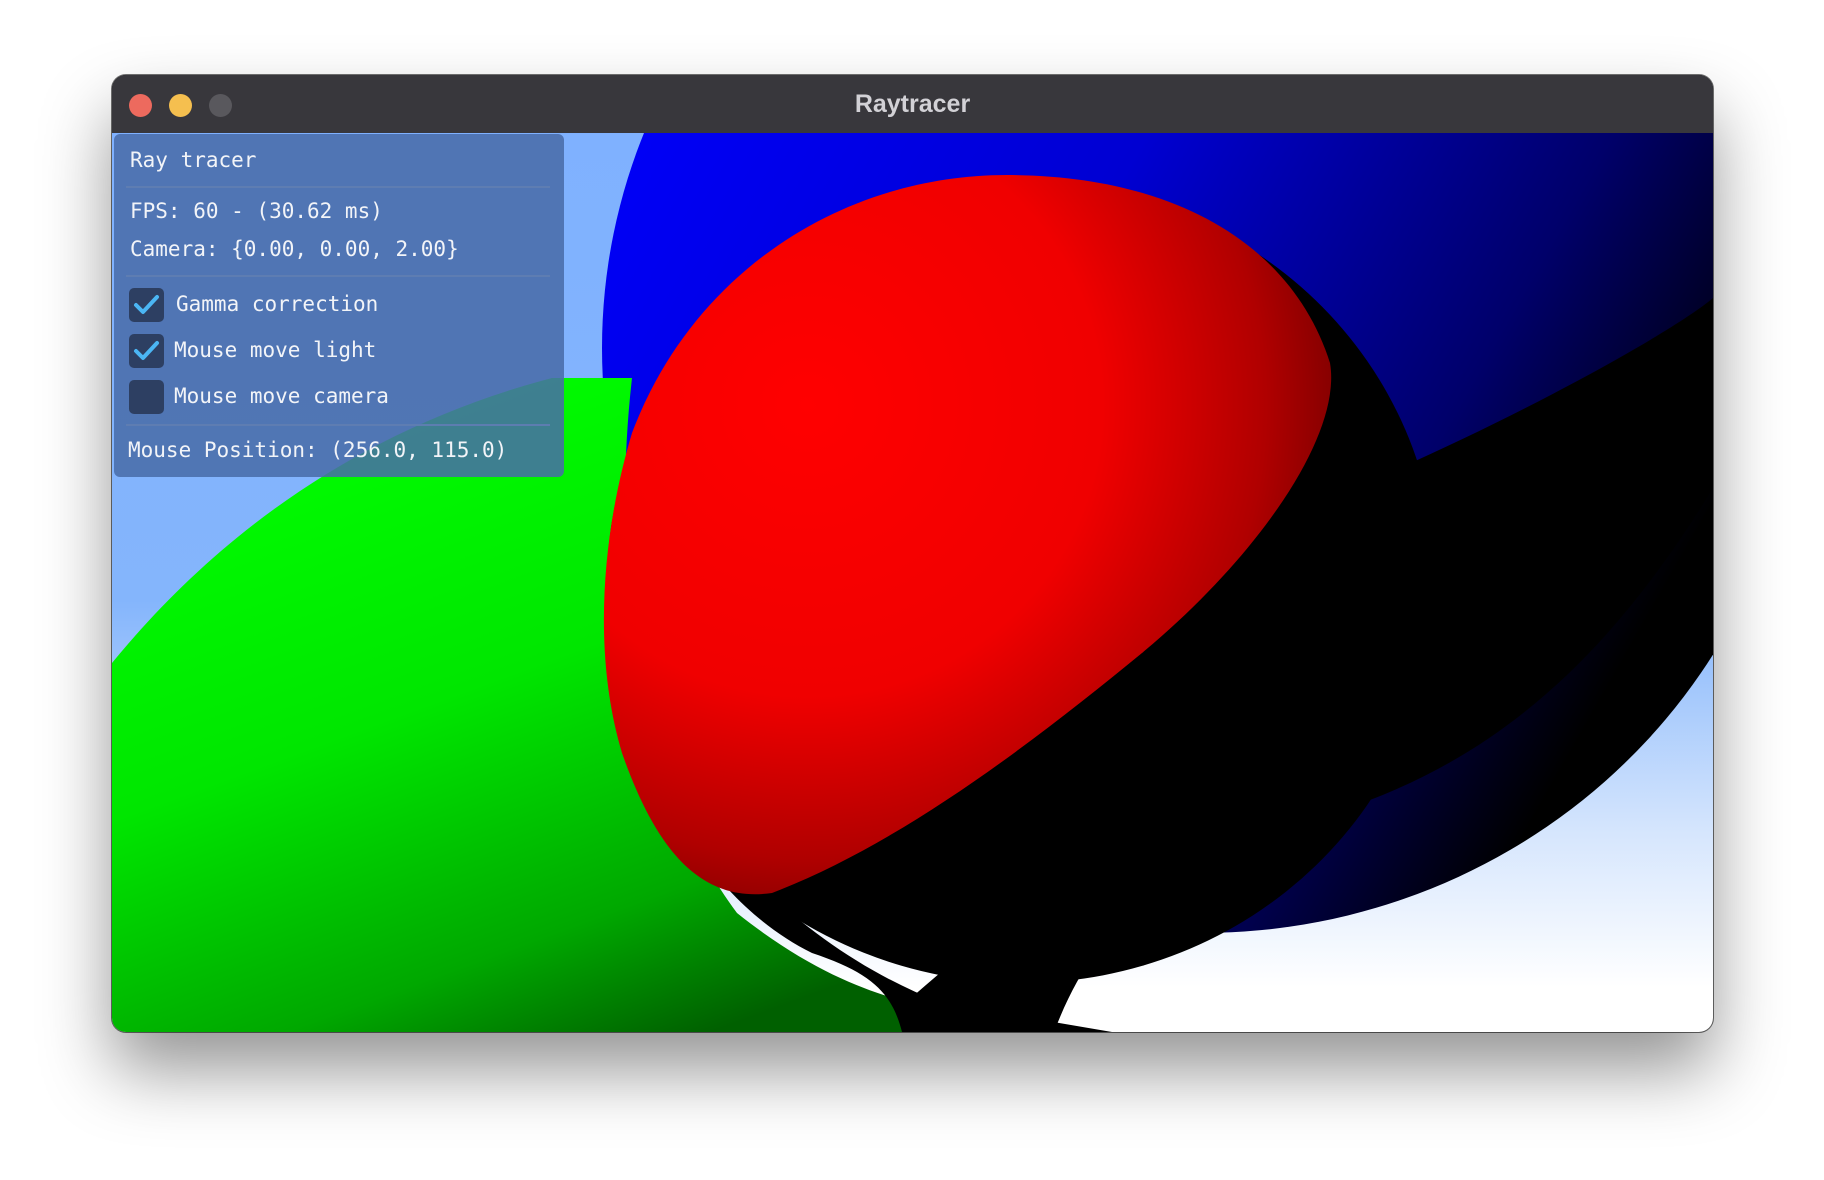 Image resolution: width=1824 pixels, height=1180 pixels. What do you see at coordinates (146, 397) in the screenshot?
I see `mouse-move-camera-checkbox` at bounding box center [146, 397].